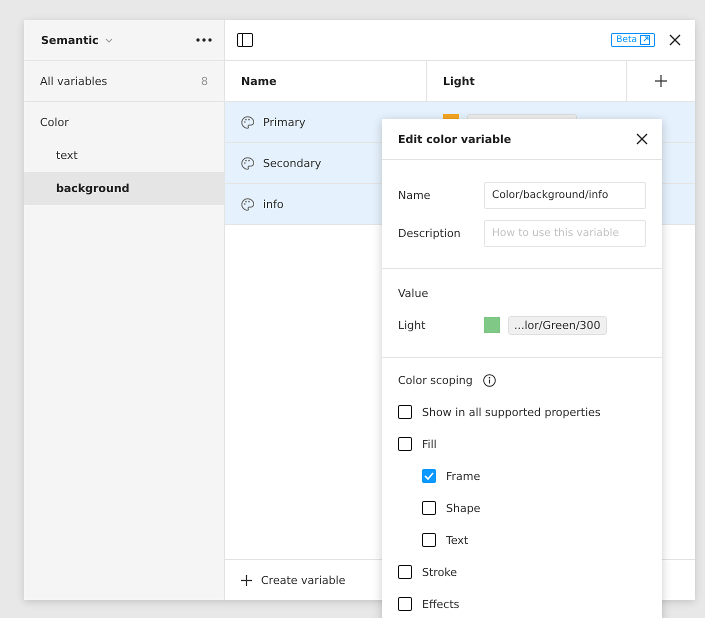 The height and width of the screenshot is (618, 705). What do you see at coordinates (457, 540) in the screenshot?
I see `checkbox-label: Text` at bounding box center [457, 540].